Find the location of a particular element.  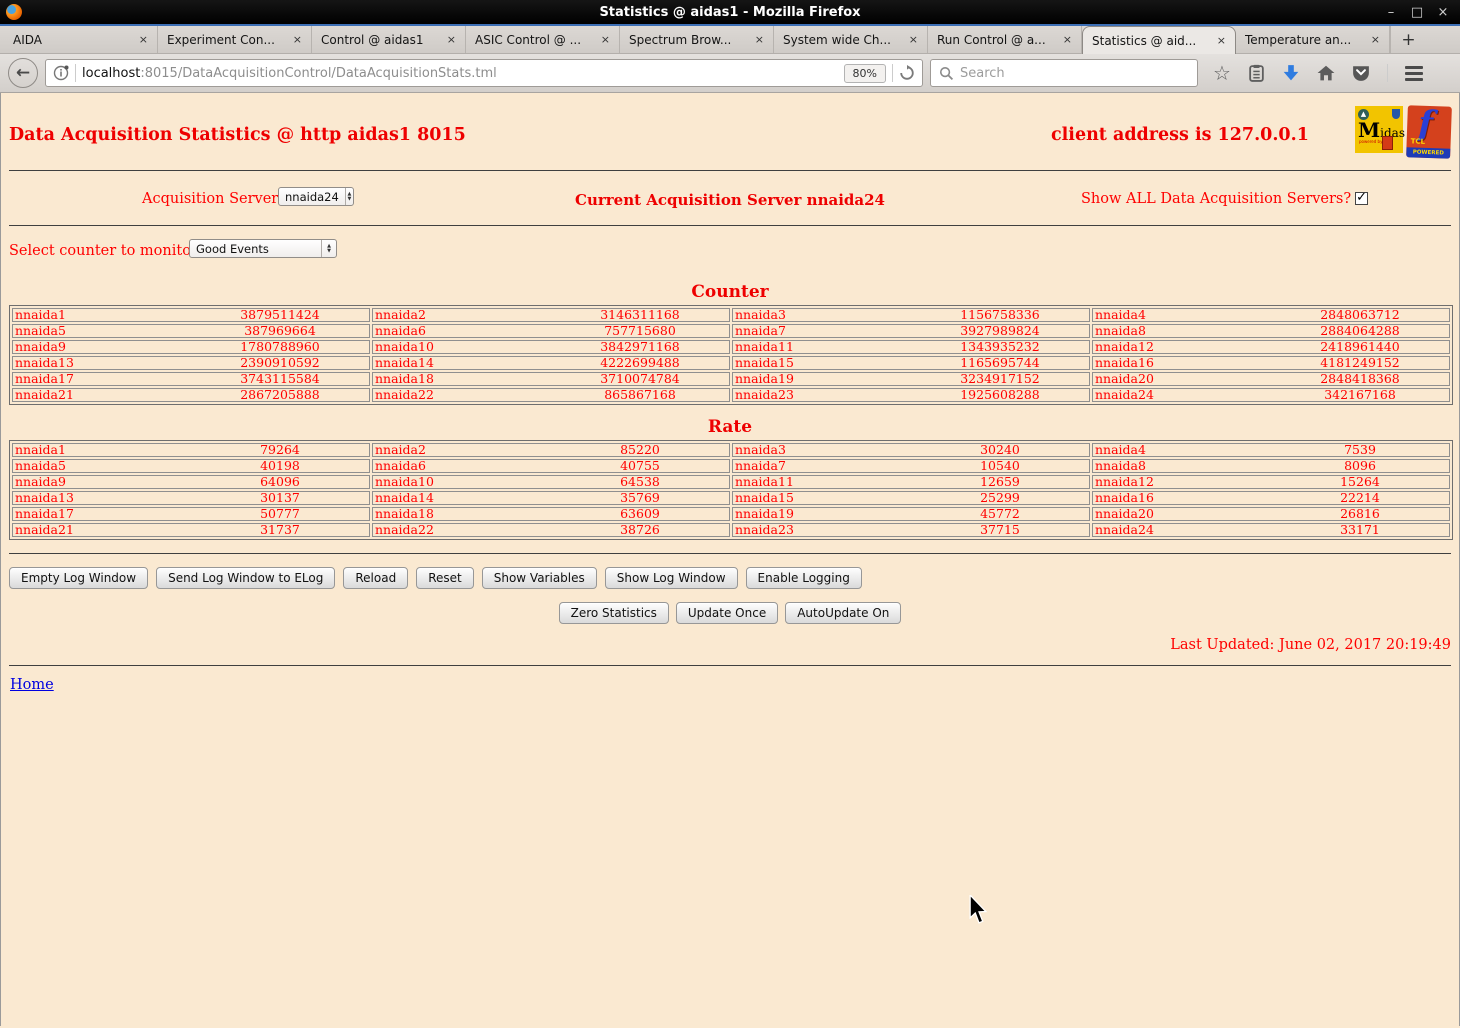

stat-cell-nnaida12: nnaida12 15264 is located at coordinates (1271, 482).